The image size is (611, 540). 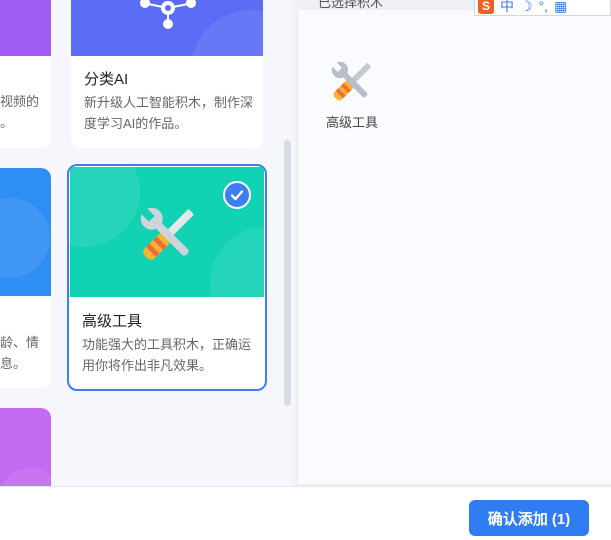 What do you see at coordinates (560, 7) in the screenshot?
I see `keyboard-icon: ▦` at bounding box center [560, 7].